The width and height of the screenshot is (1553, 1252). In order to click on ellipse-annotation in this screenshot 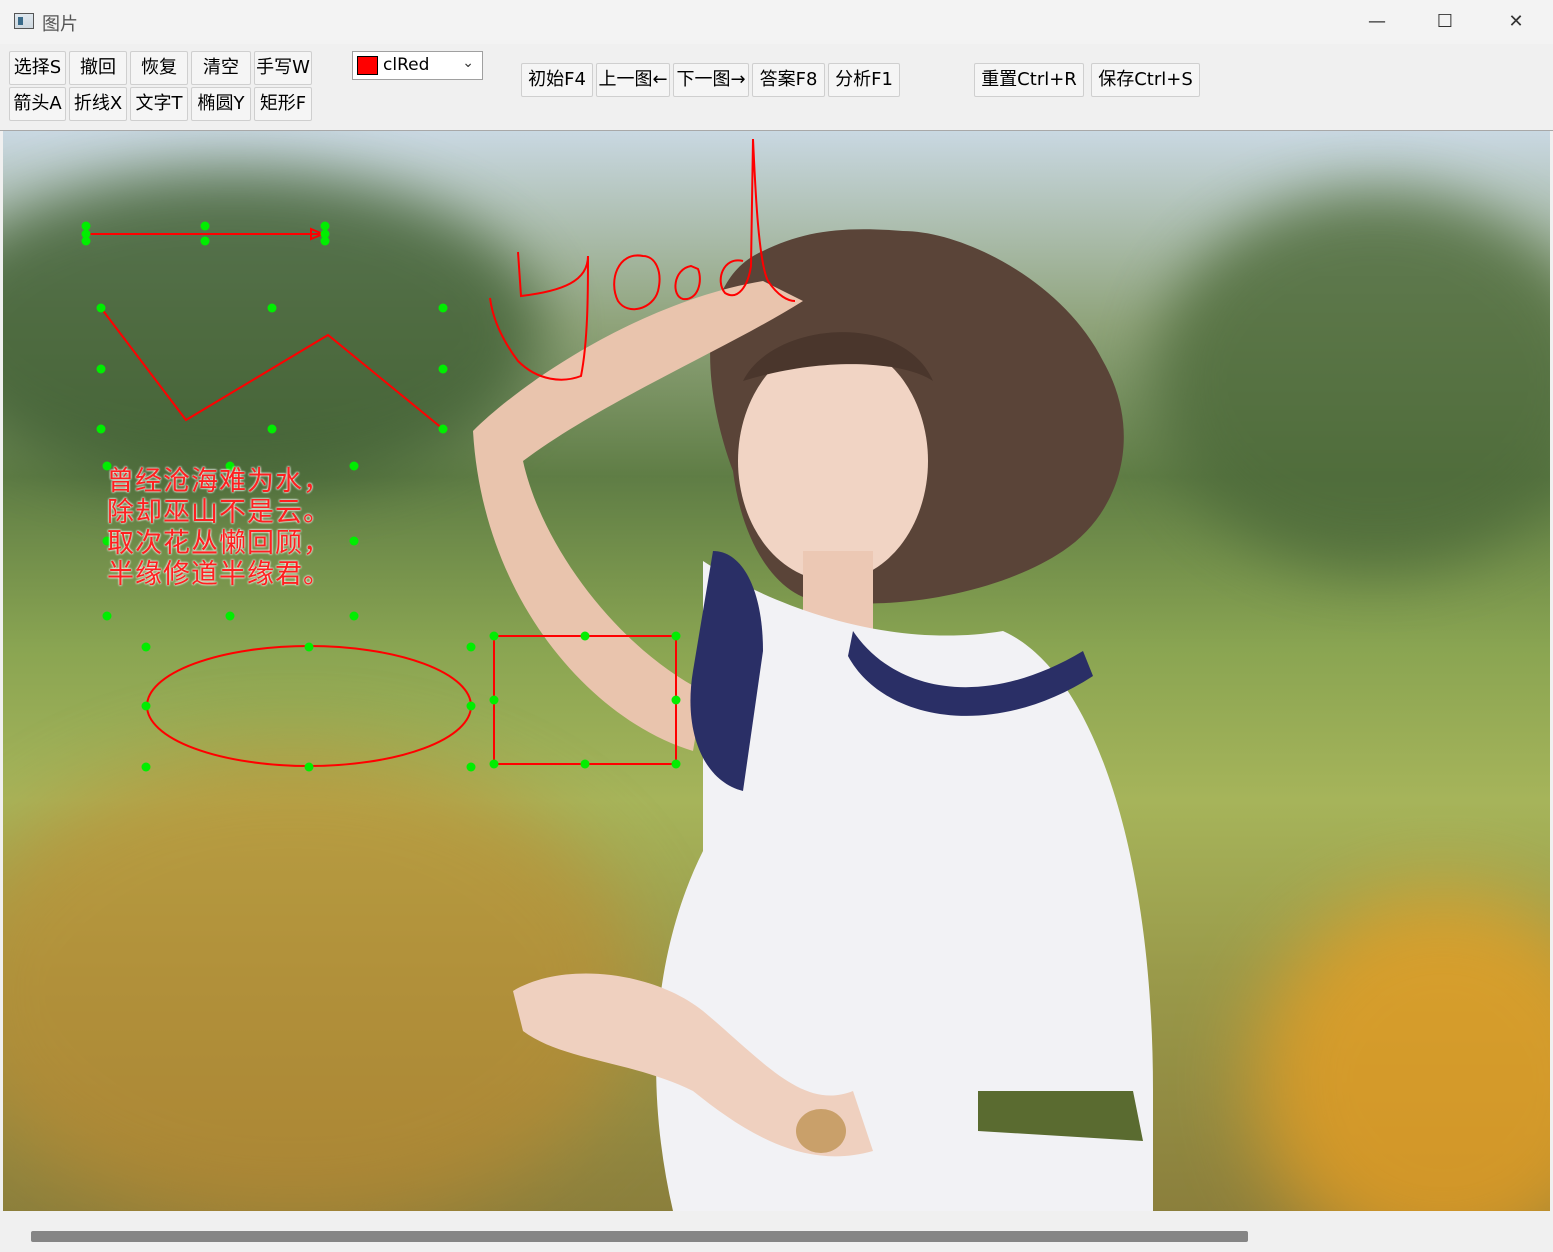, I will do `click(309, 706)`.